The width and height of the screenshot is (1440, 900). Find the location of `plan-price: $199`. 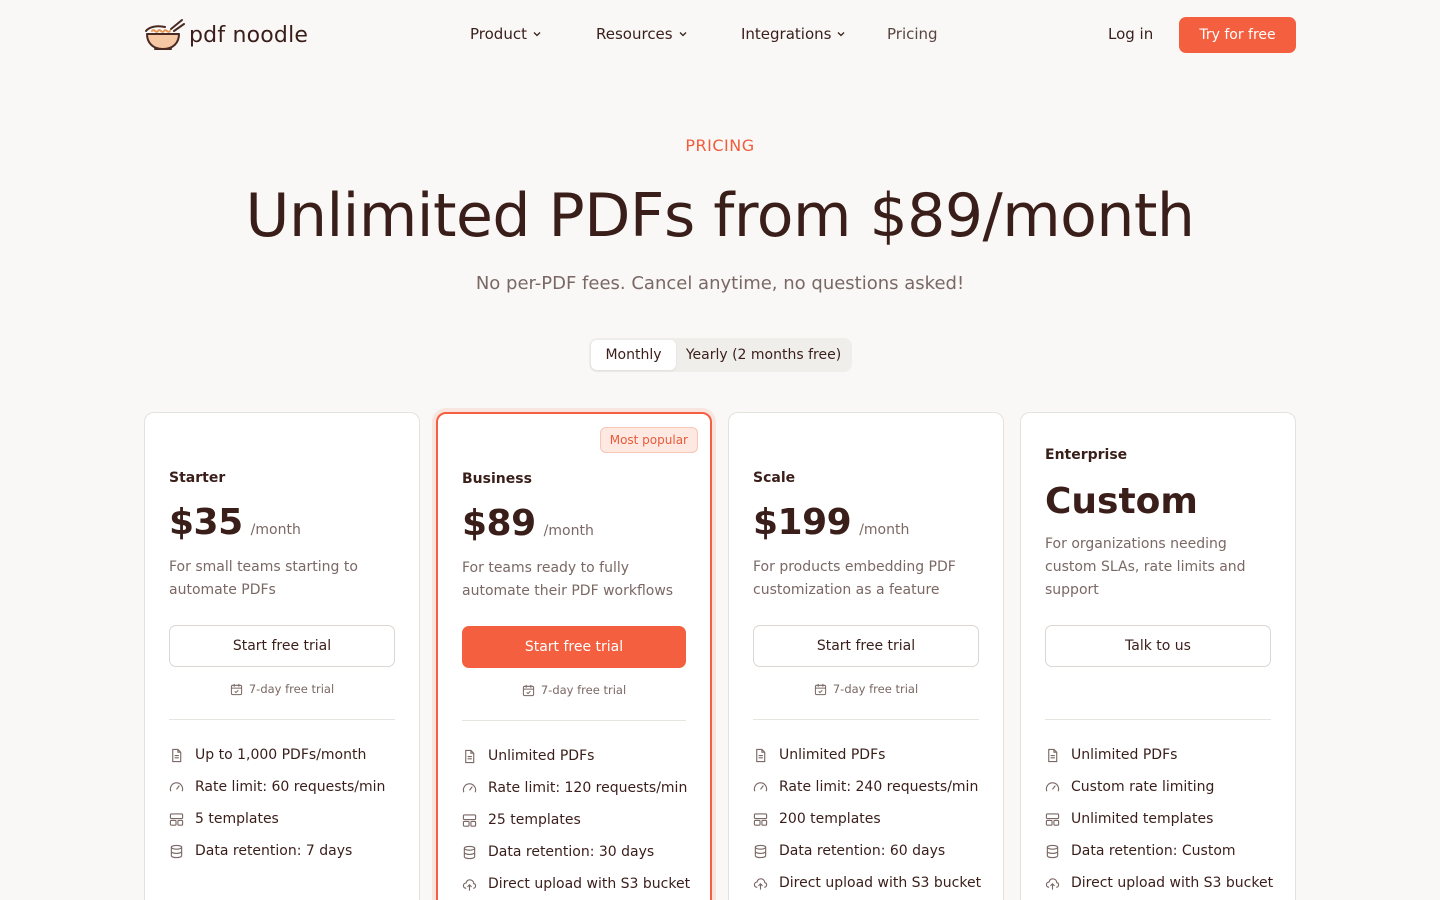

plan-price: $199 is located at coordinates (802, 522).